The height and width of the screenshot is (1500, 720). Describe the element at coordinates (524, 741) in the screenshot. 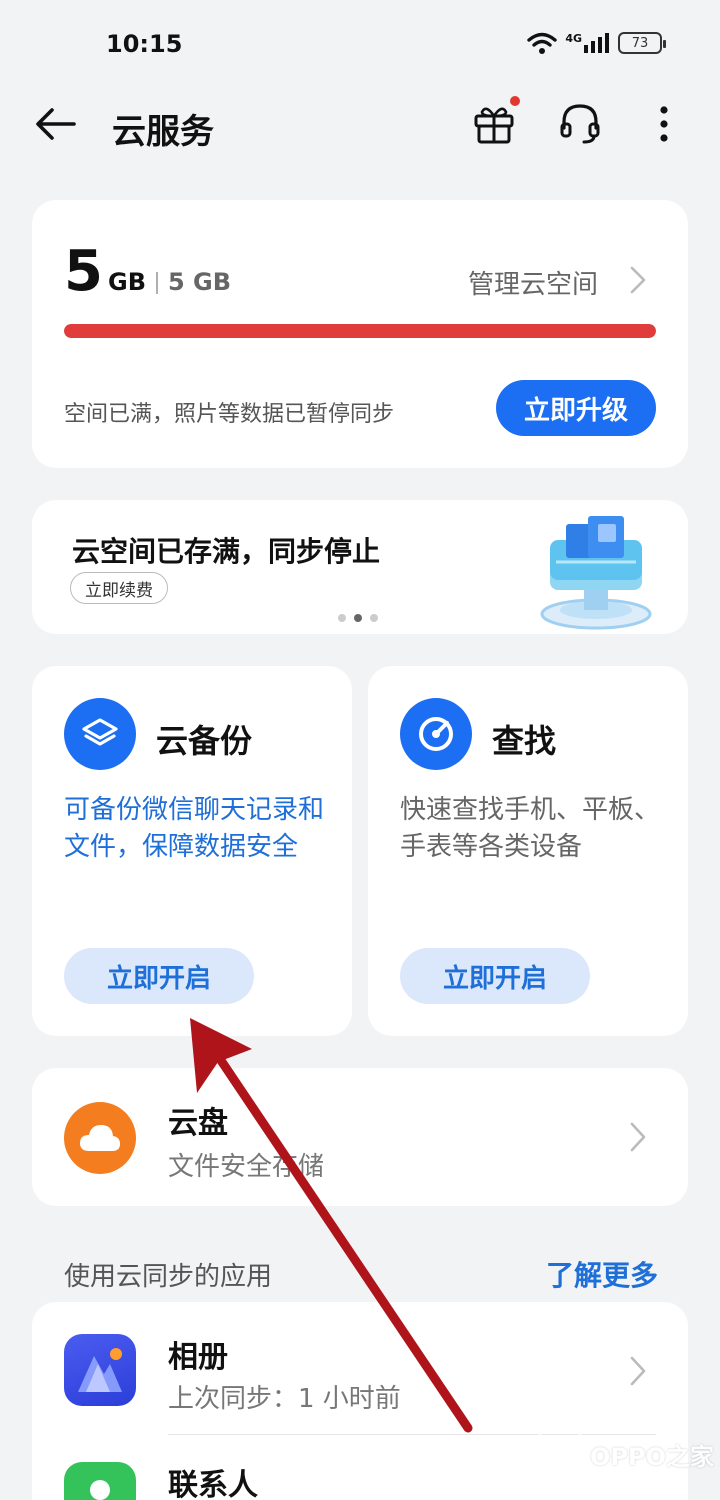

I see `find-device-title: 查找` at that location.